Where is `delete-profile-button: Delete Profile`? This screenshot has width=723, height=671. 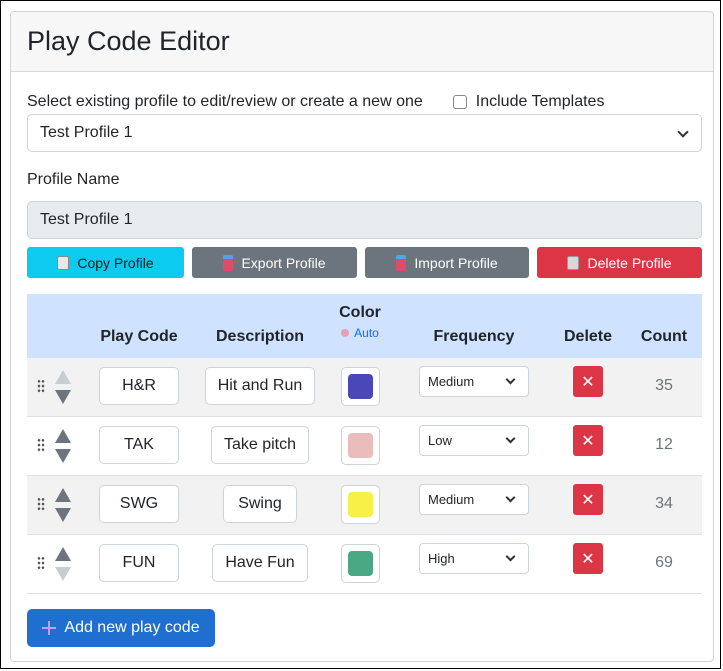
delete-profile-button: Delete Profile is located at coordinates (619, 262).